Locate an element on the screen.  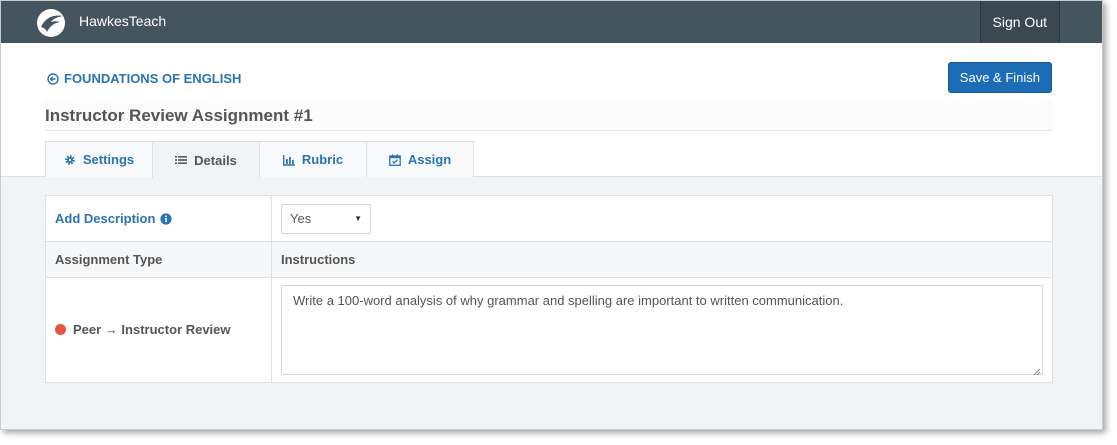
bar-chart-icon is located at coordinates (288, 160).